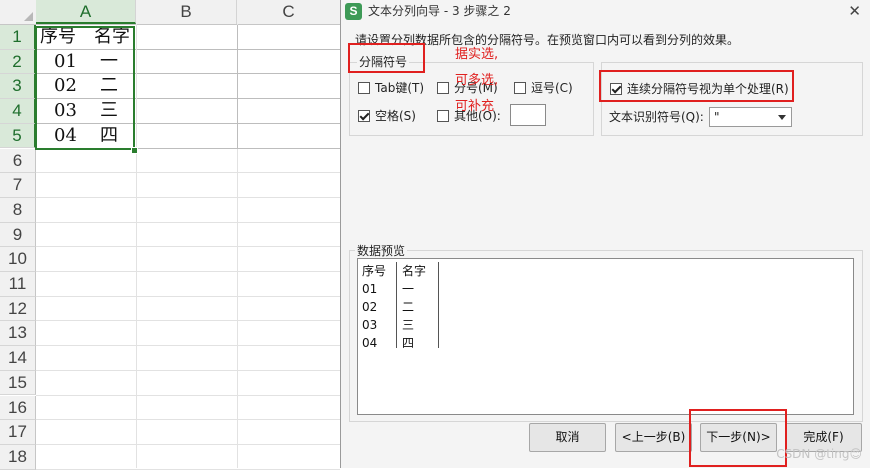 This screenshot has width=870, height=470. I want to click on select-all-corner, so click(18, 12).